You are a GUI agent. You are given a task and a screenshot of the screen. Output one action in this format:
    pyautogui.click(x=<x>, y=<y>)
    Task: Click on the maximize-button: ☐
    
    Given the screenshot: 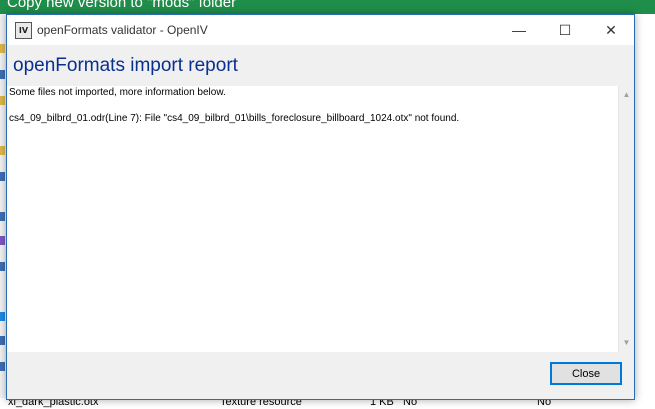 What is the action you would take?
    pyautogui.click(x=565, y=30)
    